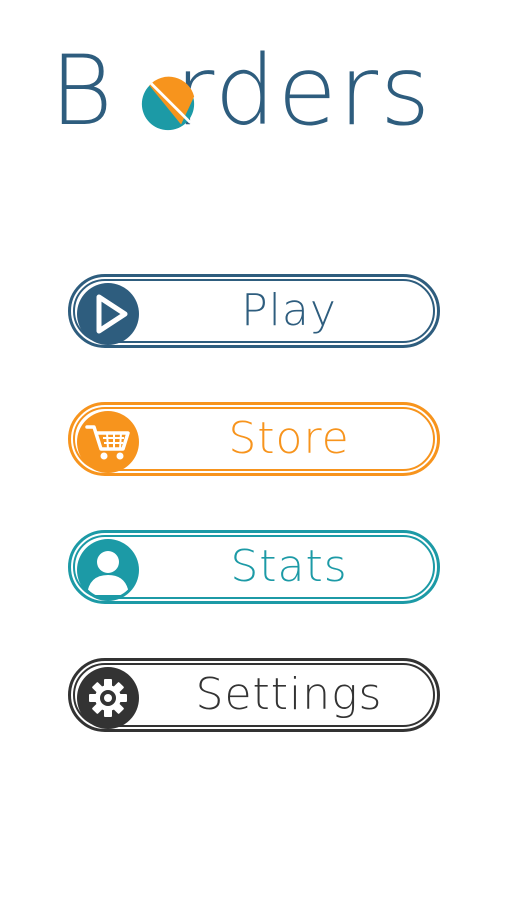 This screenshot has height=909, width=511. What do you see at coordinates (108, 570) in the screenshot?
I see `user-icon` at bounding box center [108, 570].